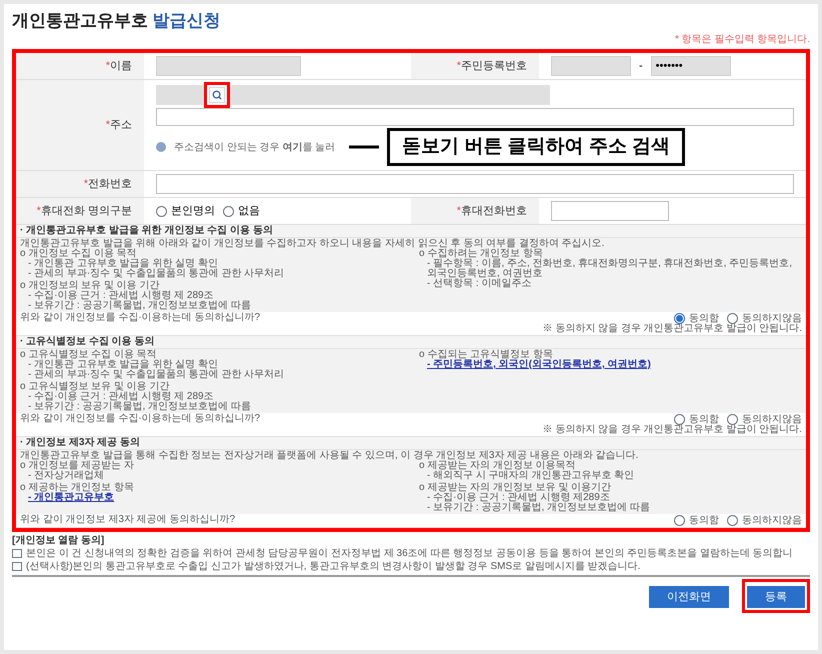  What do you see at coordinates (776, 597) in the screenshot?
I see `form-button: 등록` at bounding box center [776, 597].